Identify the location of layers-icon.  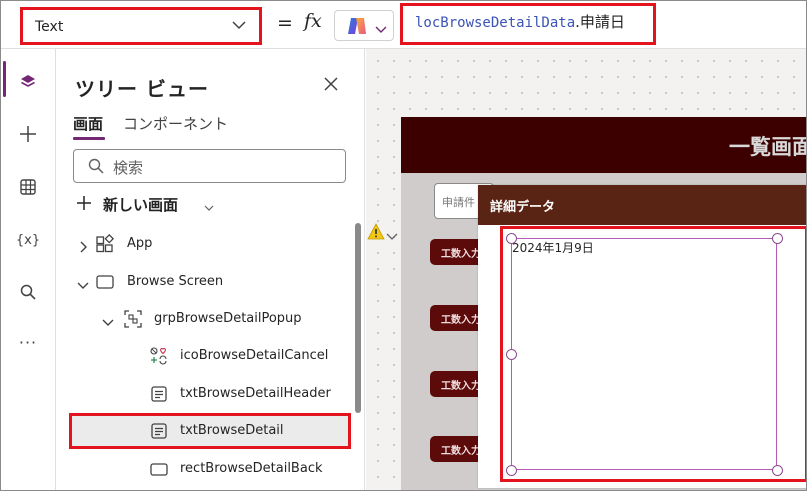
(28, 82).